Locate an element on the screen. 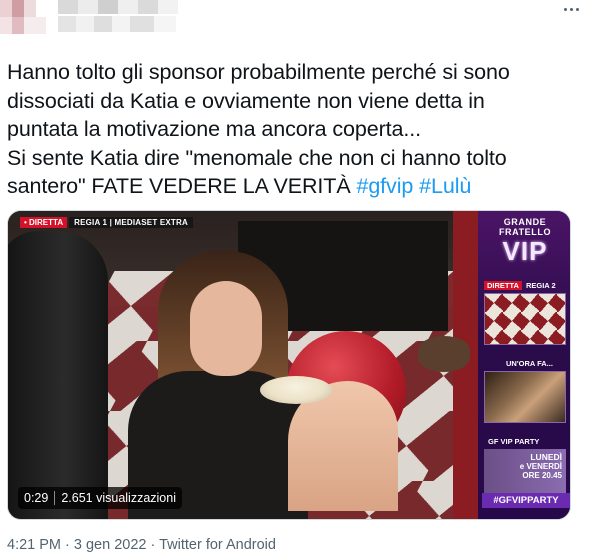 This screenshot has height=557, width=594. promo-day1: LUNEDÌ is located at coordinates (546, 457).